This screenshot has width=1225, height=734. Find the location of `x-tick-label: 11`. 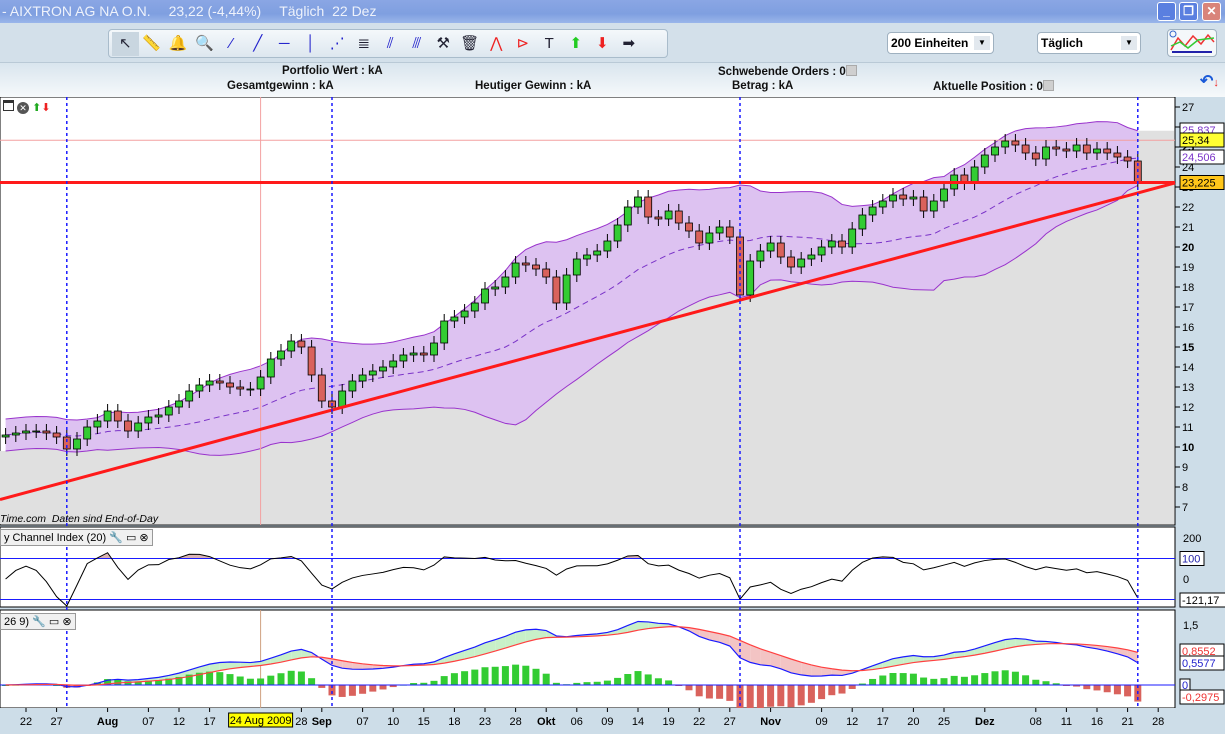

x-tick-label: 11 is located at coordinates (1066, 722).